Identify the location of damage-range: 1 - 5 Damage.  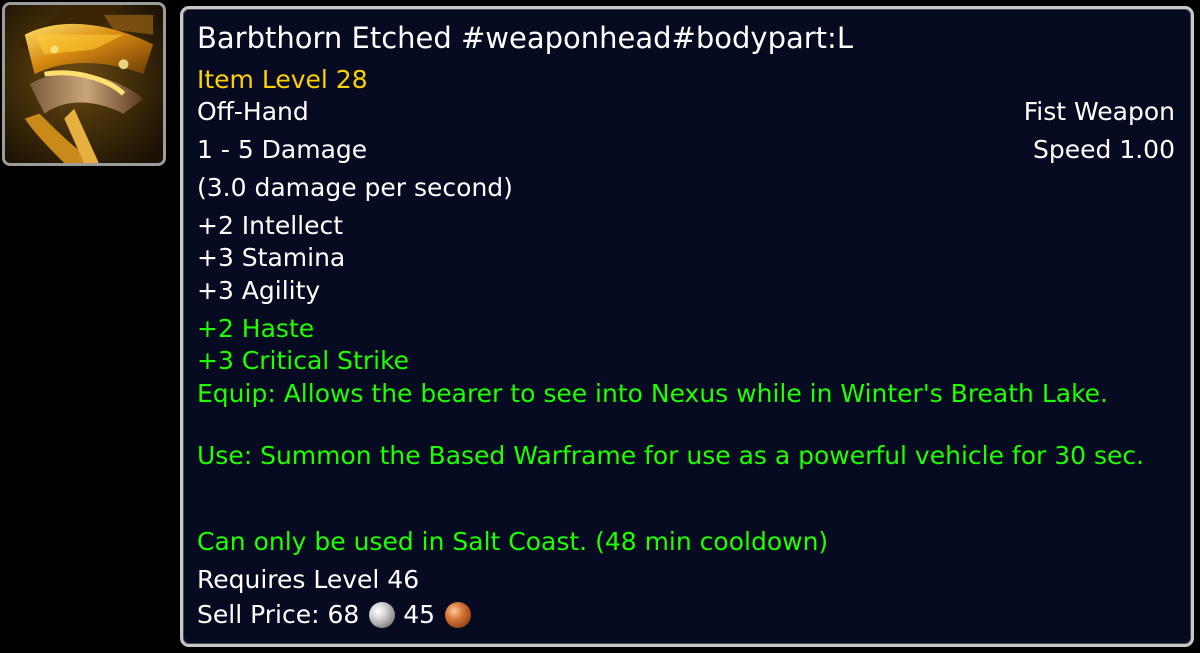
(282, 149).